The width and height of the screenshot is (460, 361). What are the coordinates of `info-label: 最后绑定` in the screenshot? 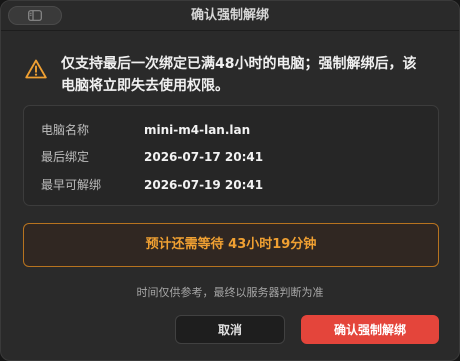 It's located at (65, 157).